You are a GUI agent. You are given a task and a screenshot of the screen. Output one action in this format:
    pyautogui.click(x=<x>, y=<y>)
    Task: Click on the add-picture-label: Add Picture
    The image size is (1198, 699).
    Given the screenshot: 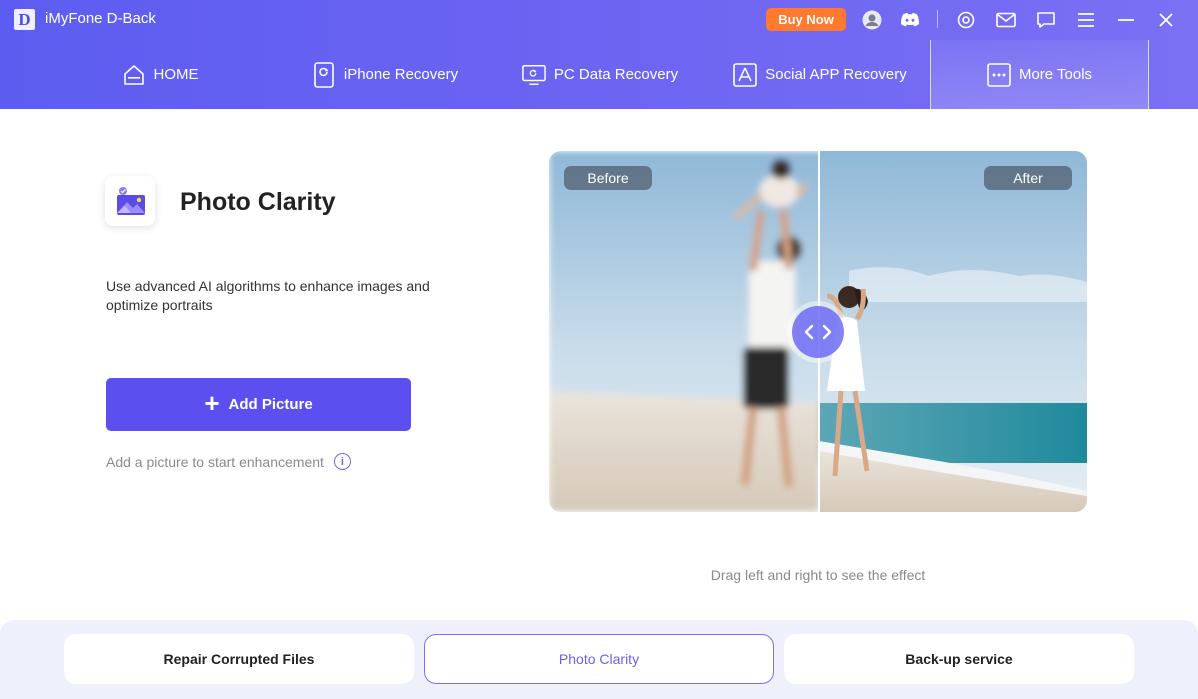 What is the action you would take?
    pyautogui.click(x=270, y=404)
    